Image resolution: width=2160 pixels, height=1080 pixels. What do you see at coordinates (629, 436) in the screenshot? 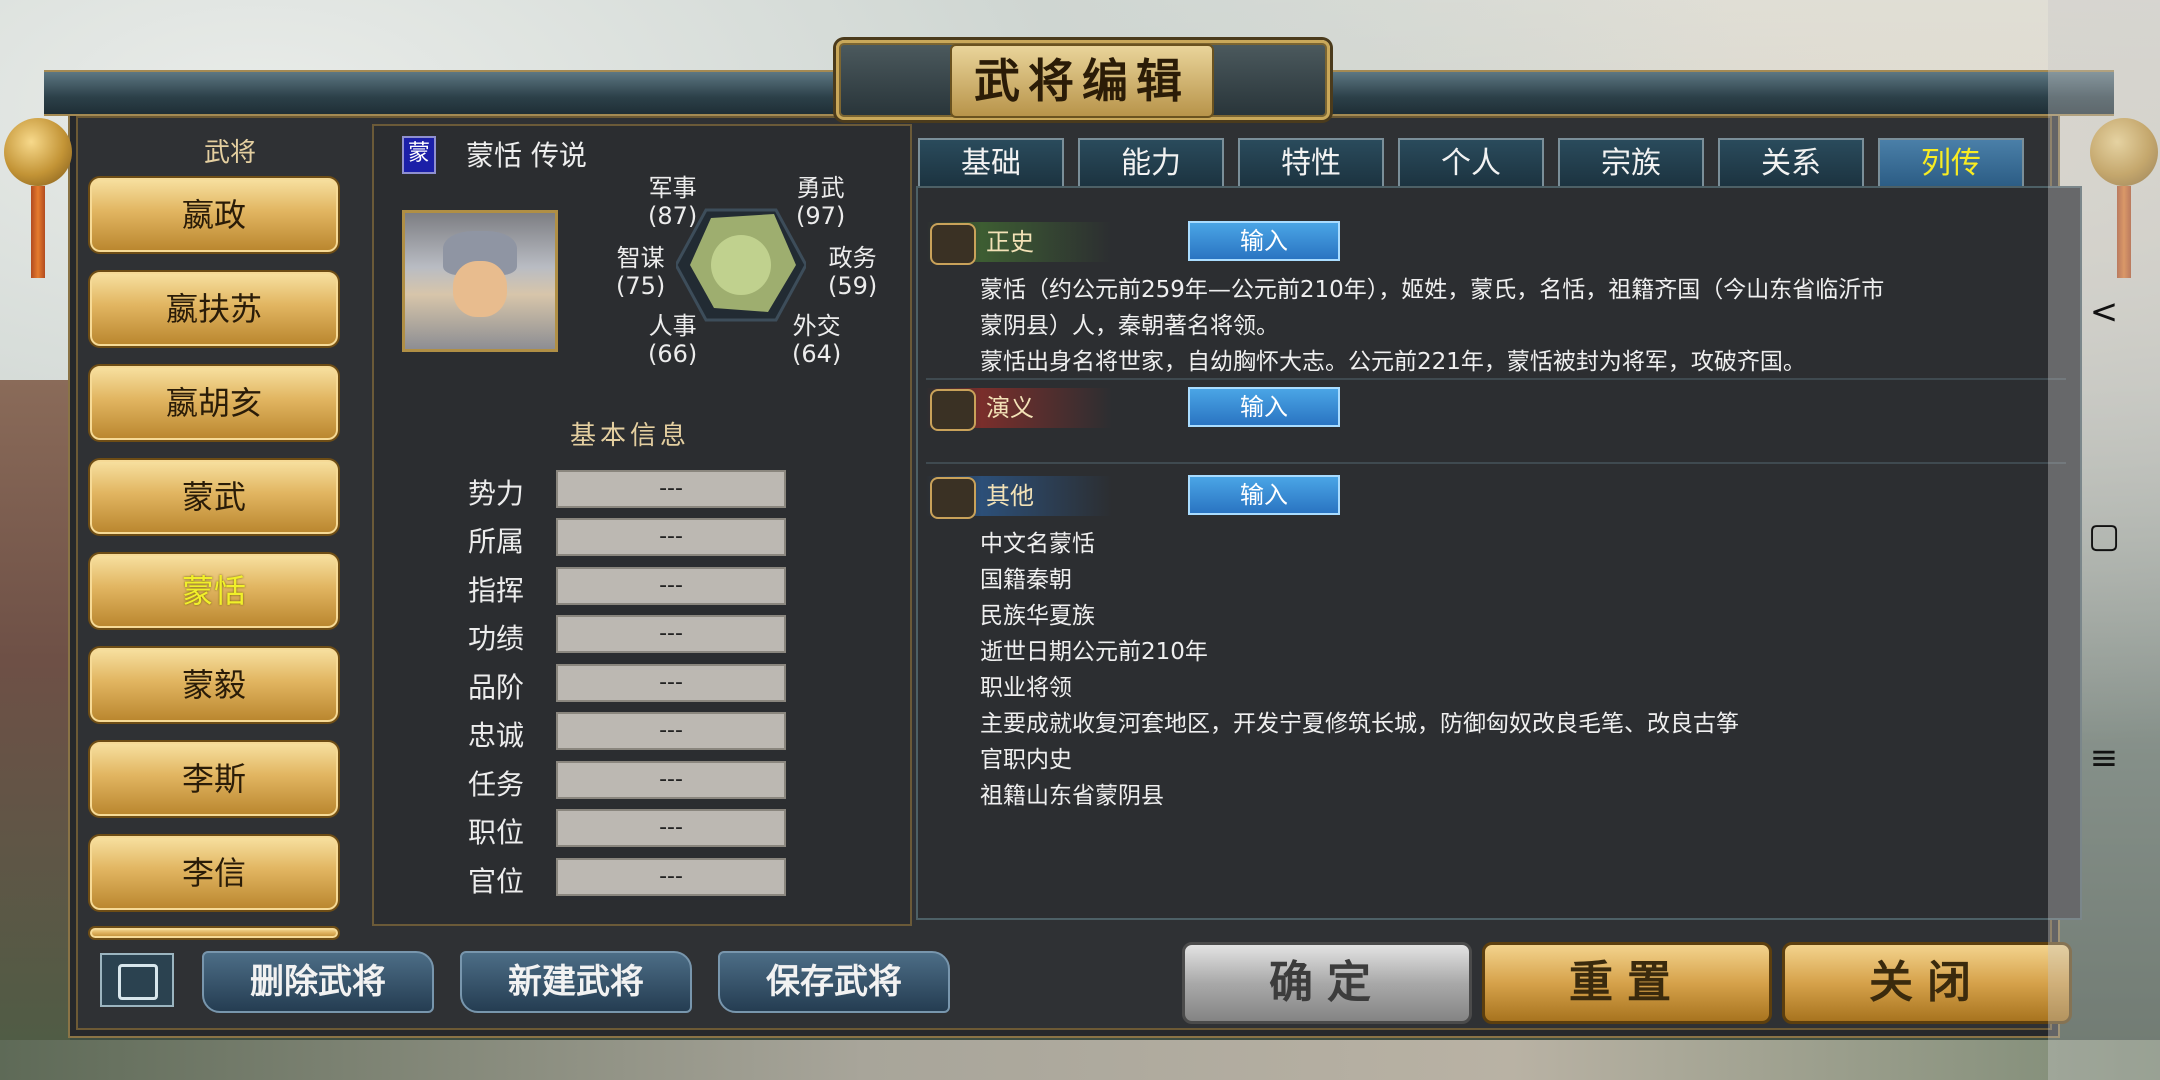
I see `basic-info-title: 基本信息` at bounding box center [629, 436].